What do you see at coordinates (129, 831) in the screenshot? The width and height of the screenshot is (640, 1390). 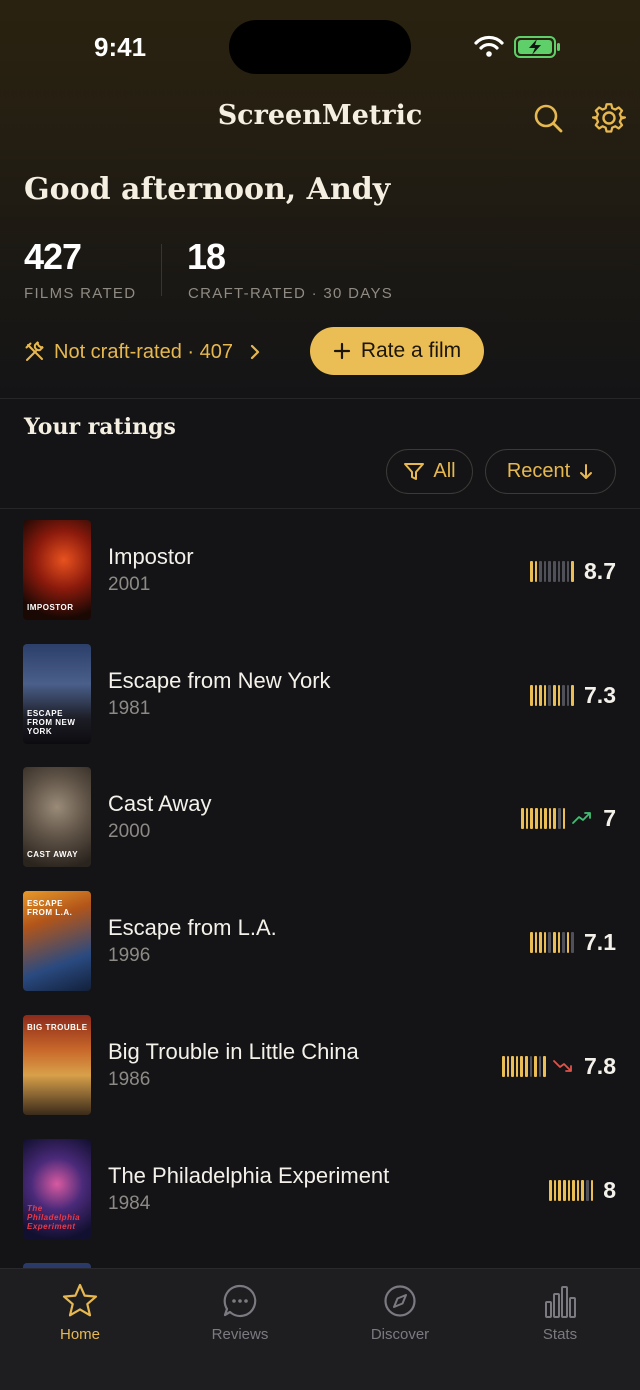 I see `movie-year: 2000` at bounding box center [129, 831].